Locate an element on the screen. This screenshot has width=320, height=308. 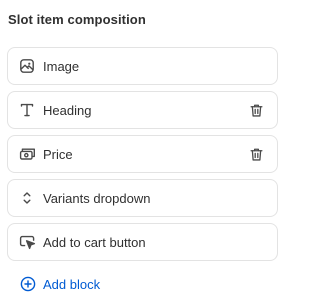
add-block-label: Add block is located at coordinates (72, 284).